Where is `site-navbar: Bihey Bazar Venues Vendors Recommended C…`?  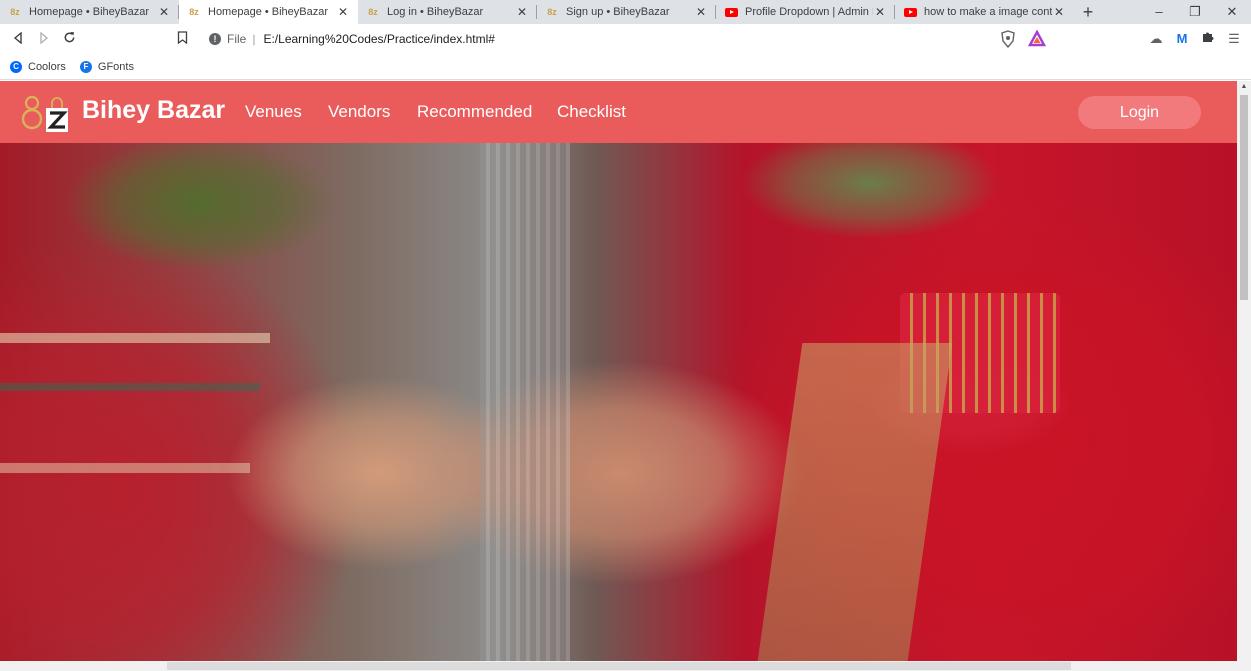
site-navbar: Bihey Bazar Venues Vendors Recommended C… is located at coordinates (618, 112).